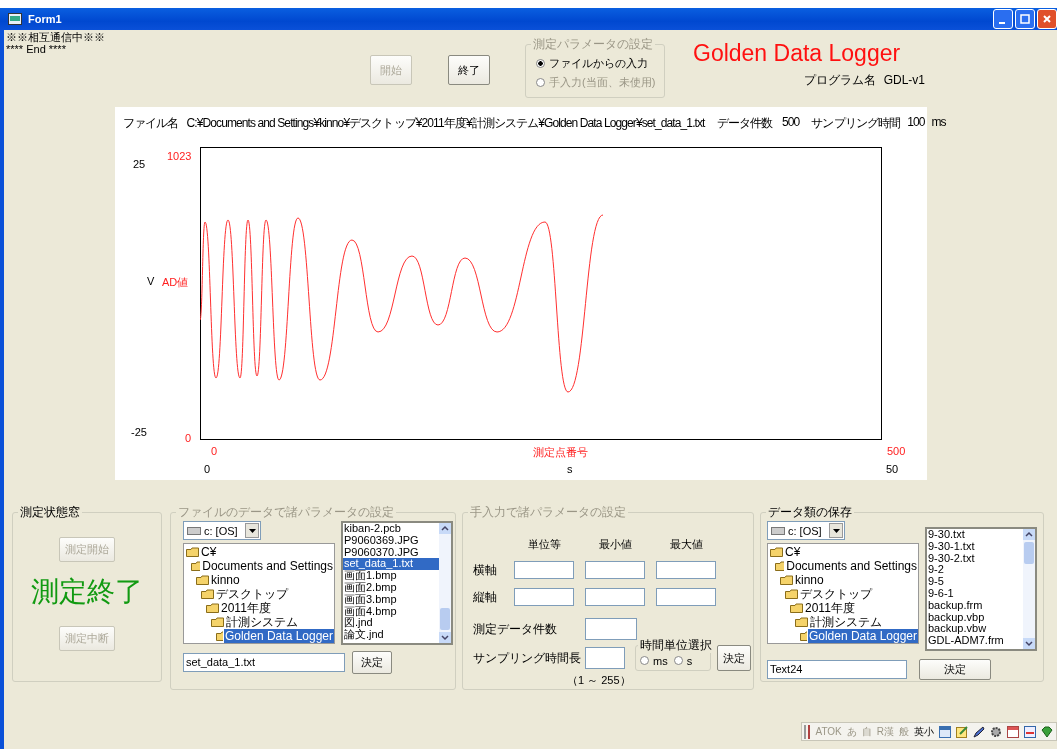 The height and width of the screenshot is (749, 1057). I want to click on radio-label: ファイルからの入力, so click(598, 63).